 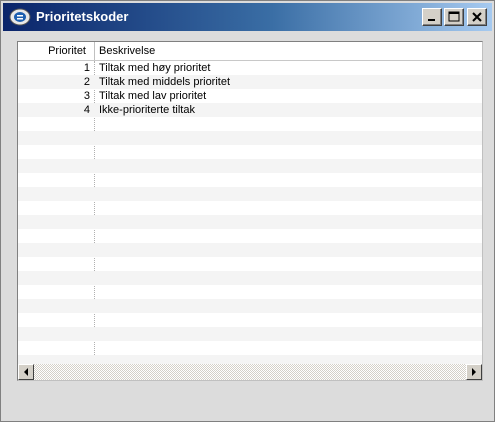 I want to click on scroll-left-button, so click(x=26, y=372).